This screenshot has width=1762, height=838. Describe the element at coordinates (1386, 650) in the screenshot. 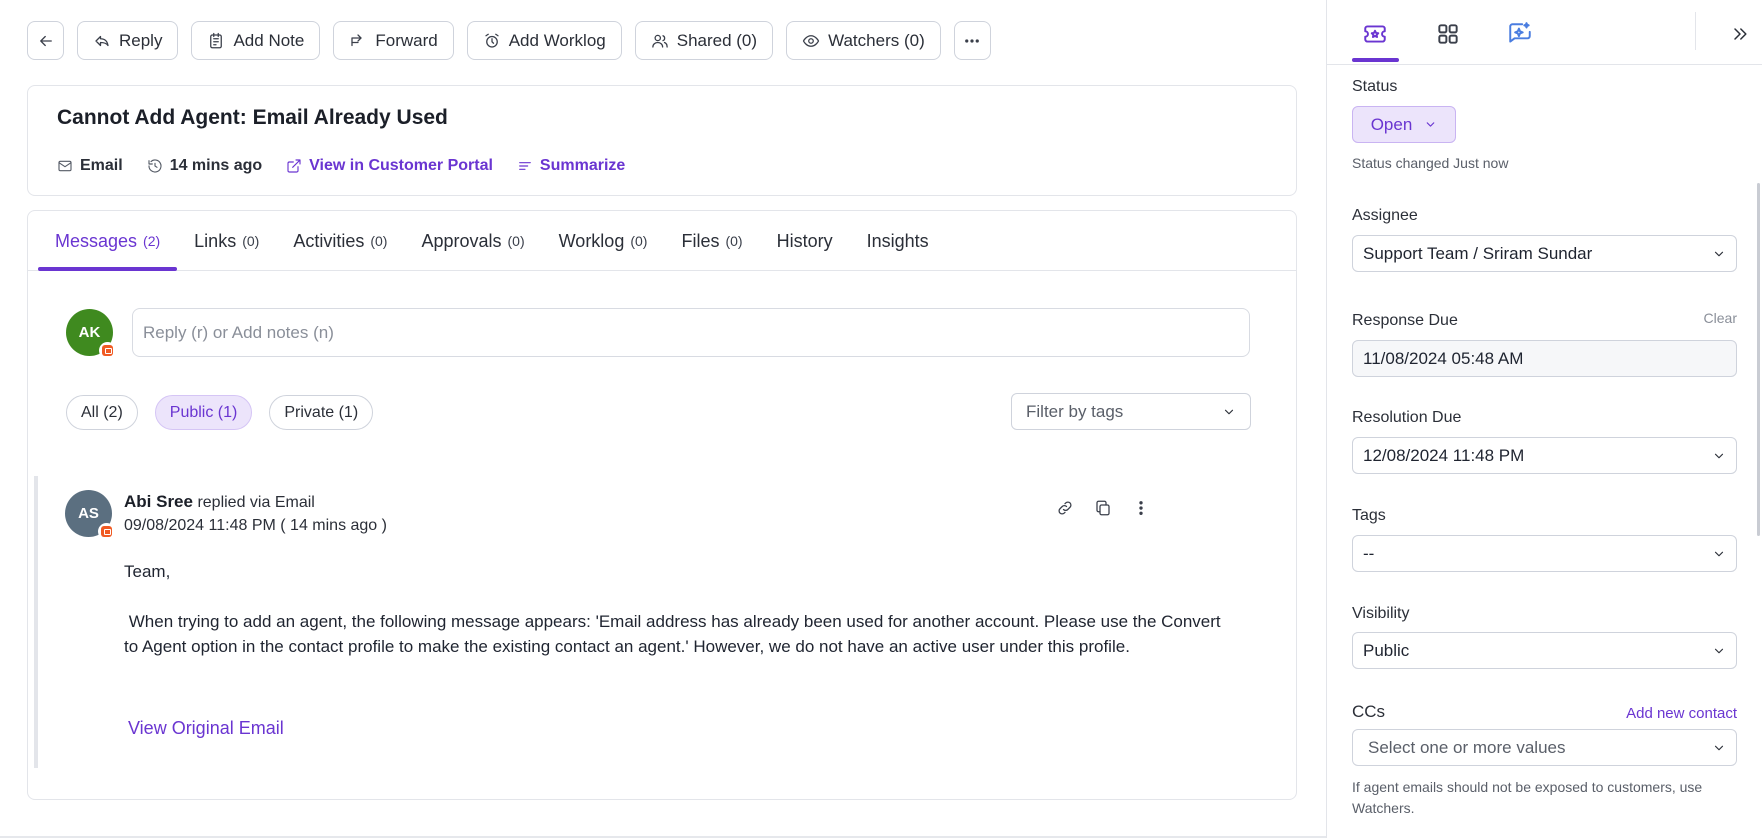

I see `visibility-value: Public` at that location.